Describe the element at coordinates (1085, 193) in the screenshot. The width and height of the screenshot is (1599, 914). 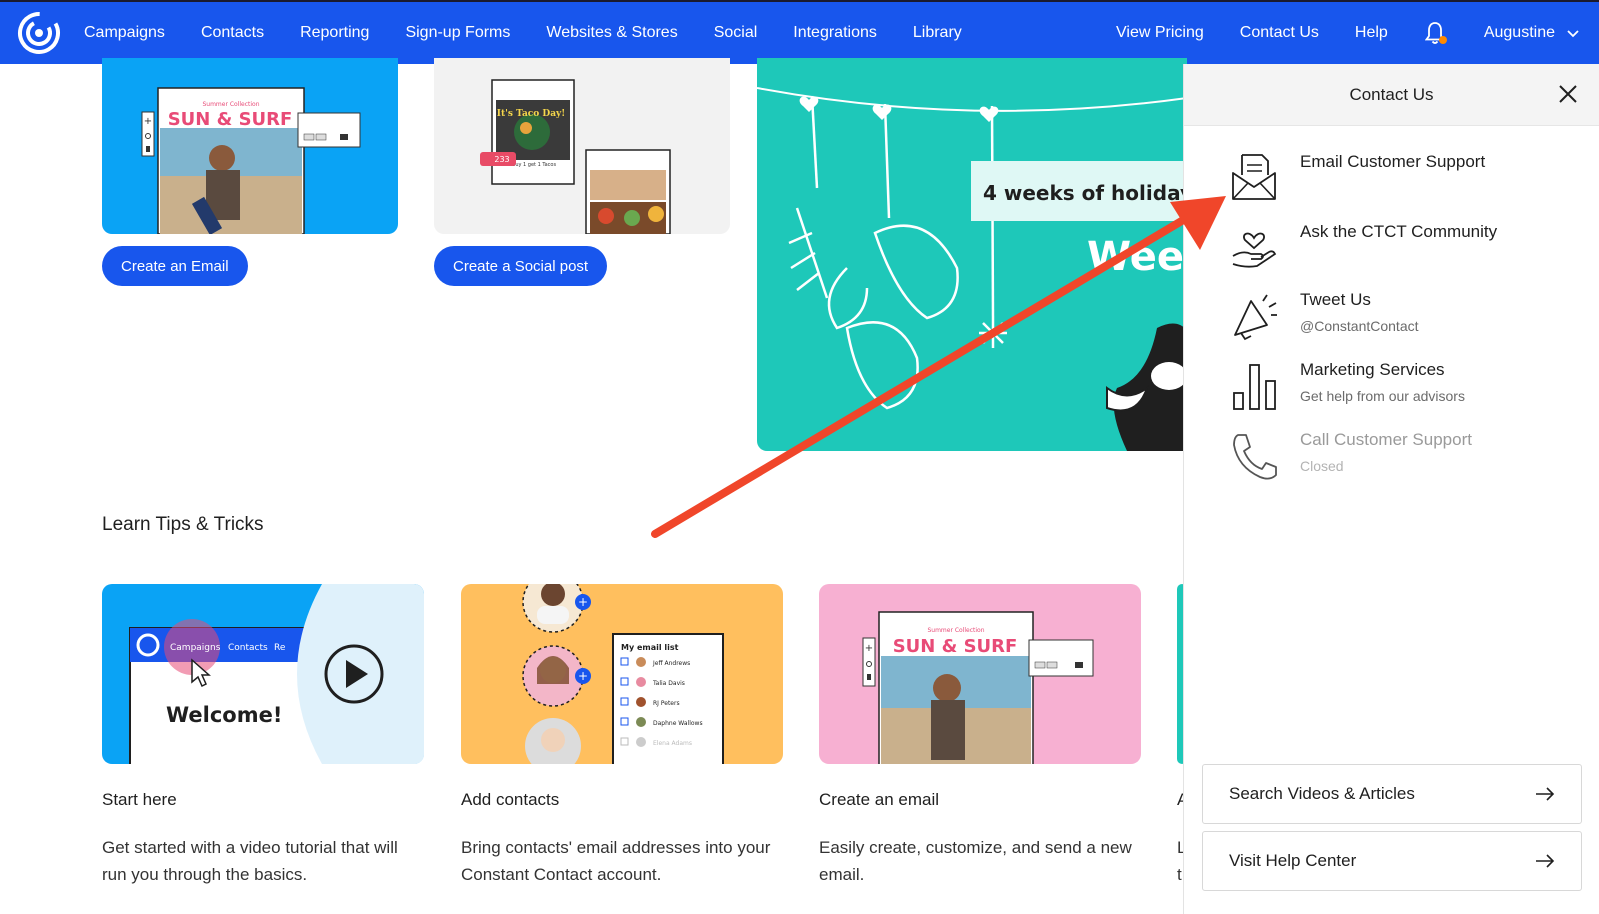
I see `holiday-banner-text: 4 weeks of holiday c` at that location.